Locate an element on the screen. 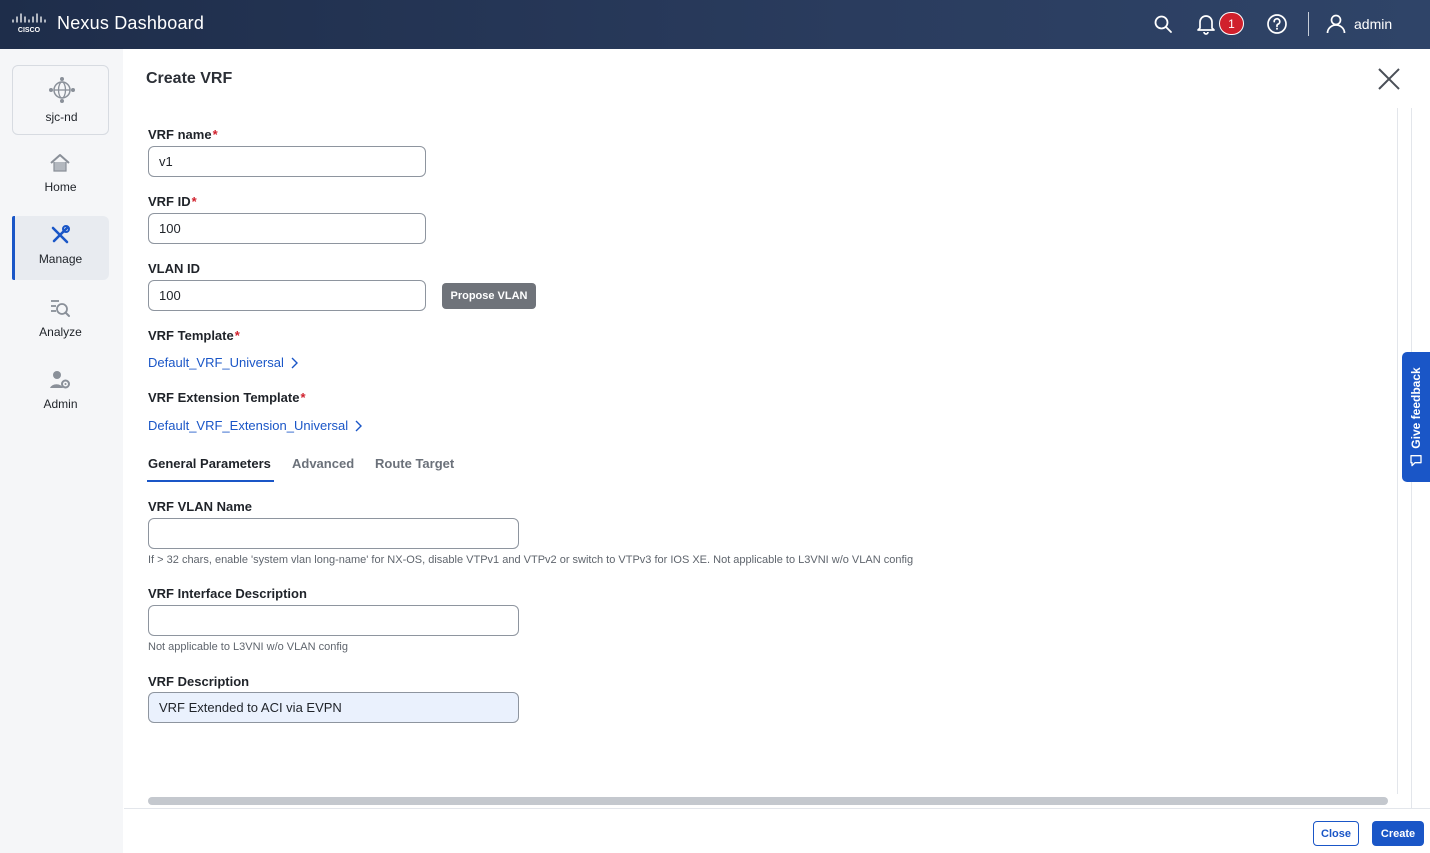  vrf-interface-description-label: VRF Interface Description is located at coordinates (227, 593).